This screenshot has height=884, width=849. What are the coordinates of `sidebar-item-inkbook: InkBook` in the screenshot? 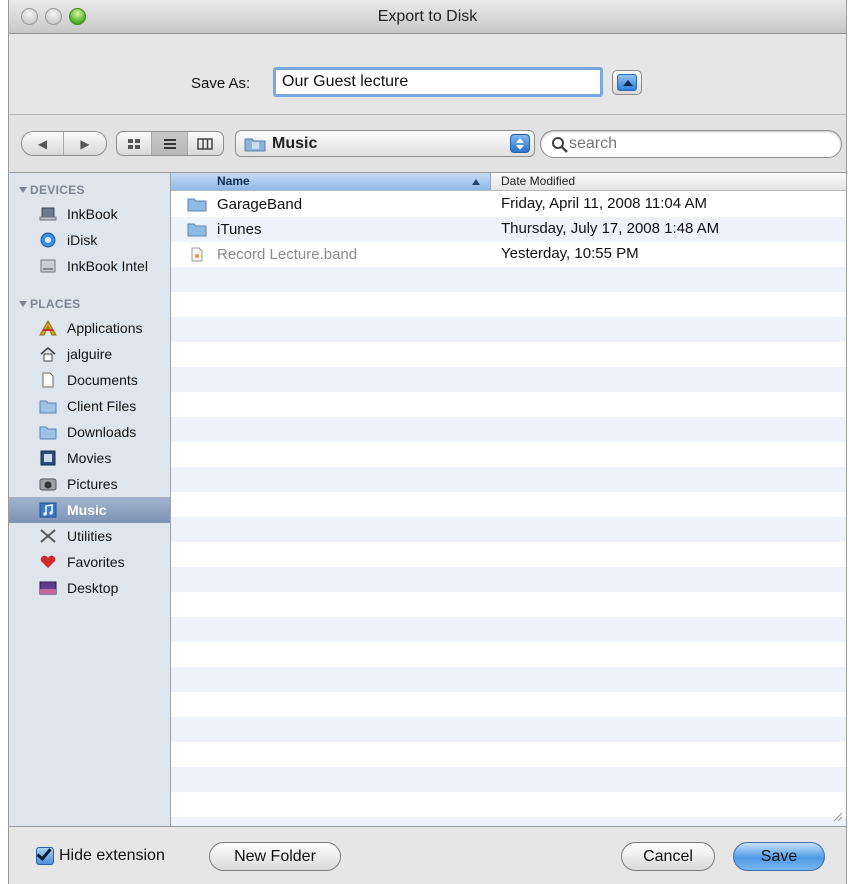 It's located at (89, 214).